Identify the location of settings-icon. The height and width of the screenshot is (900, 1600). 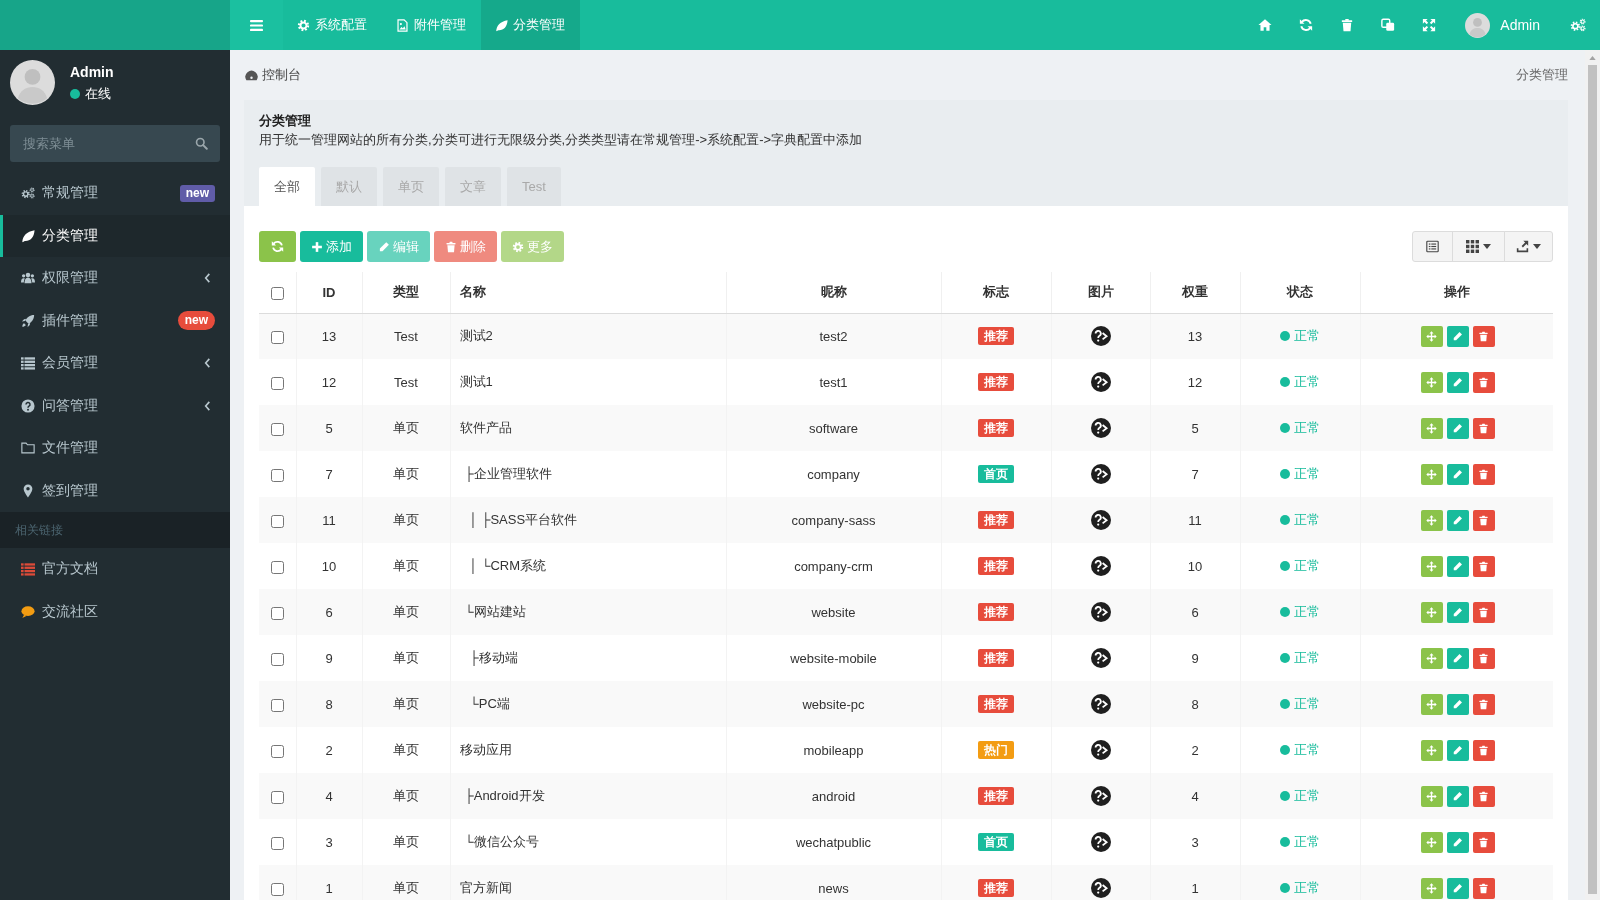
(1578, 25).